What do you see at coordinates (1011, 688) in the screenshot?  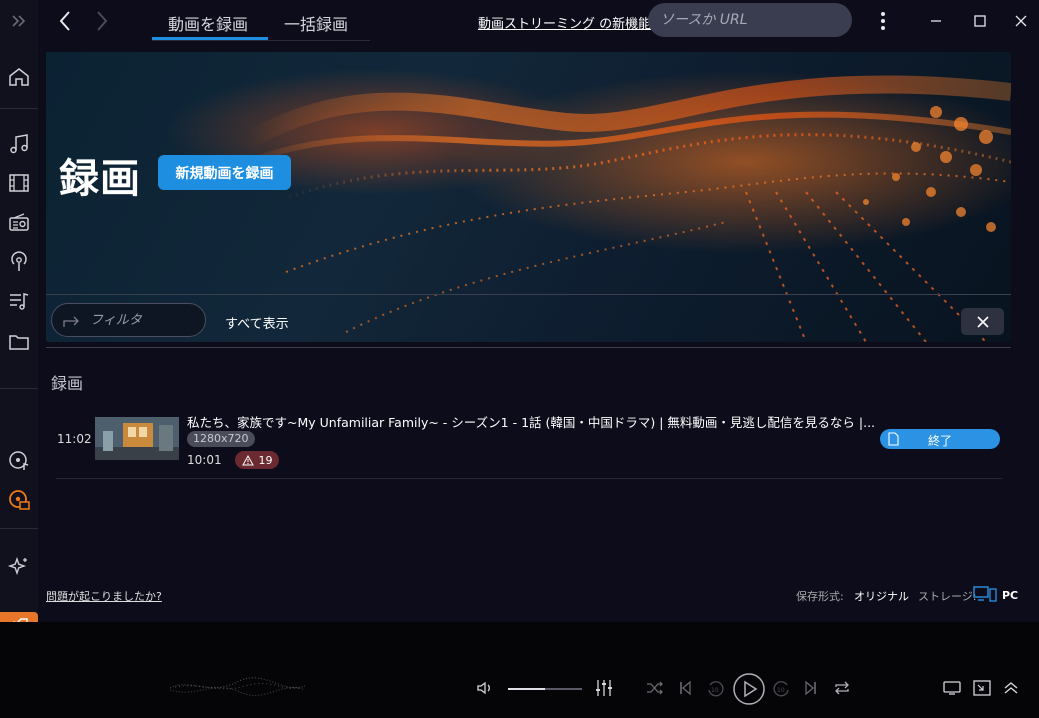 I see `expand-up-icon` at bounding box center [1011, 688].